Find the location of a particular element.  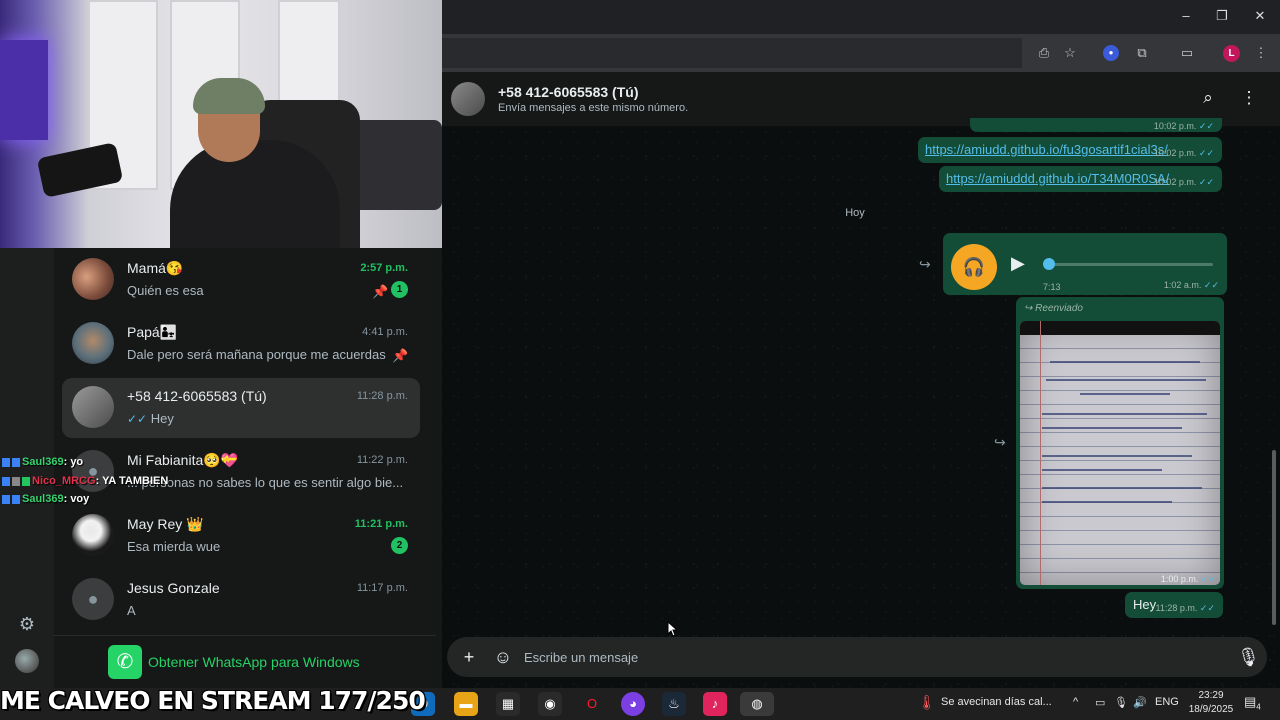

tray-chevron-icon: ^ is located at coordinates (1075, 702).